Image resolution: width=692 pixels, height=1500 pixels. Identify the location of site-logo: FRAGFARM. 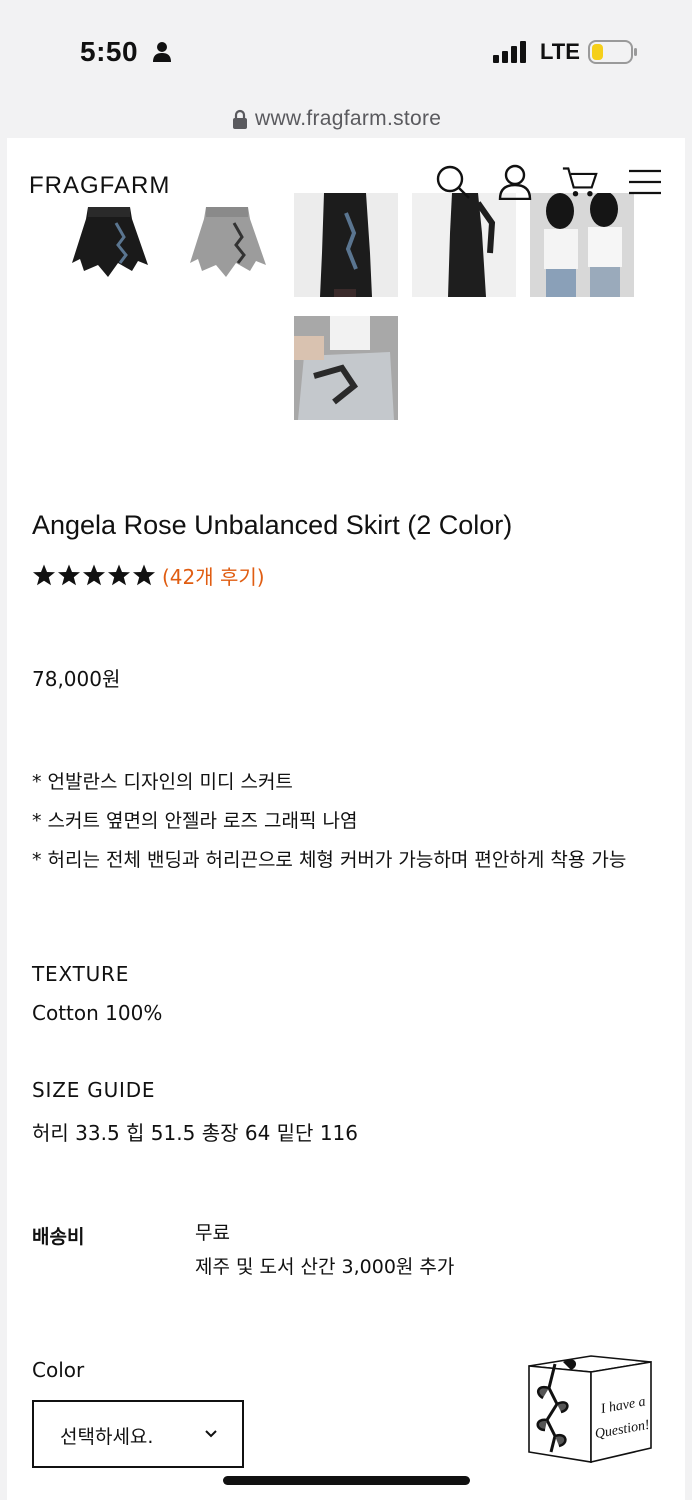
(99, 186).